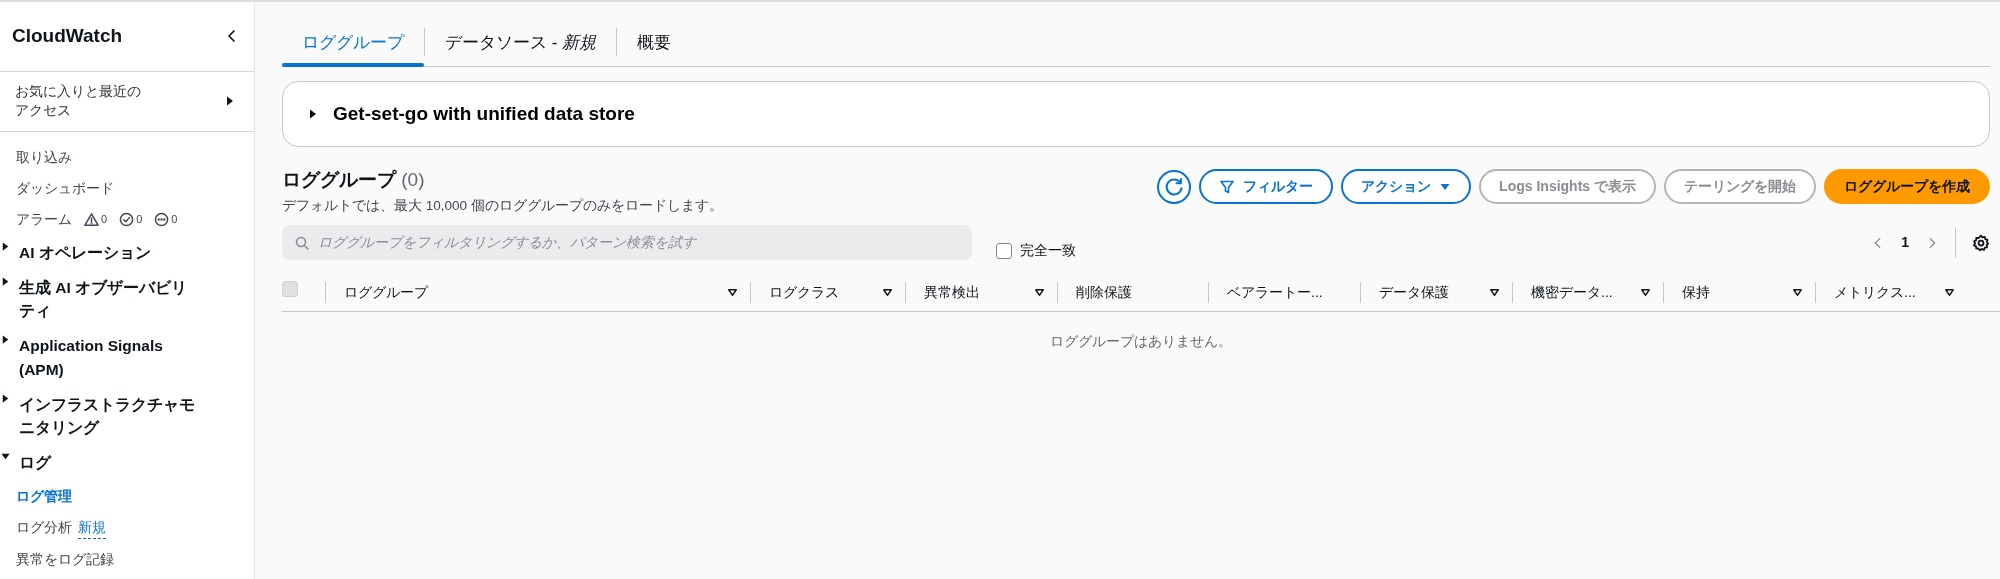 The width and height of the screenshot is (2000, 579). Describe the element at coordinates (44, 528) in the screenshot. I see `sidebar-link: ログ分析` at that location.